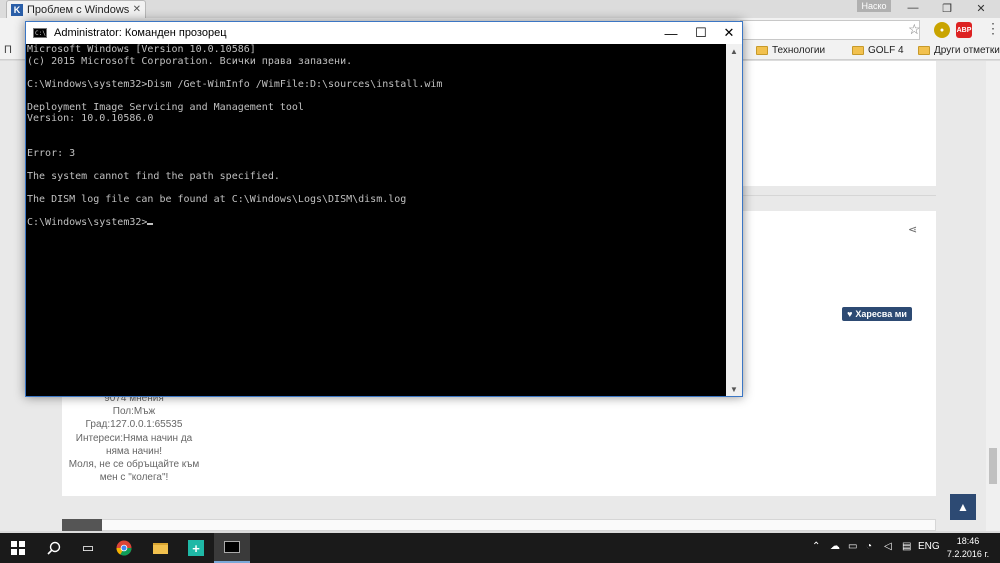 The image size is (1000, 563). Describe the element at coordinates (734, 220) in the screenshot. I see `cmd-scrollbar: ▲ ▼` at that location.